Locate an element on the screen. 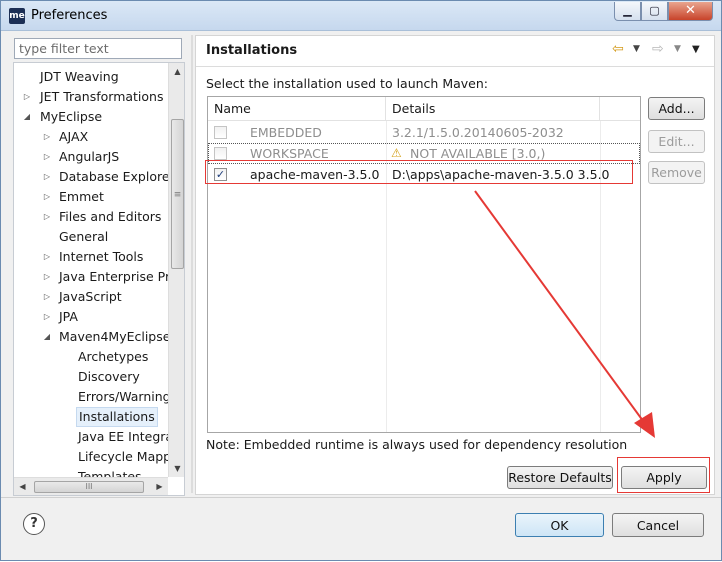 The image size is (722, 562). view-menu-icon: ▼ is located at coordinates (696, 49).